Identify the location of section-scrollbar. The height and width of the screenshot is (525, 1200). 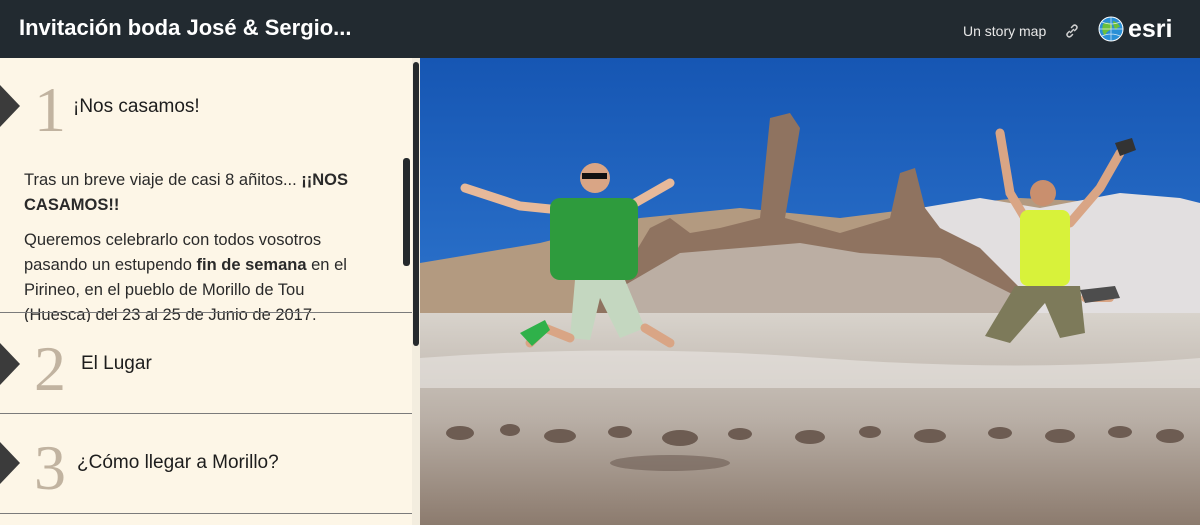
(406, 212).